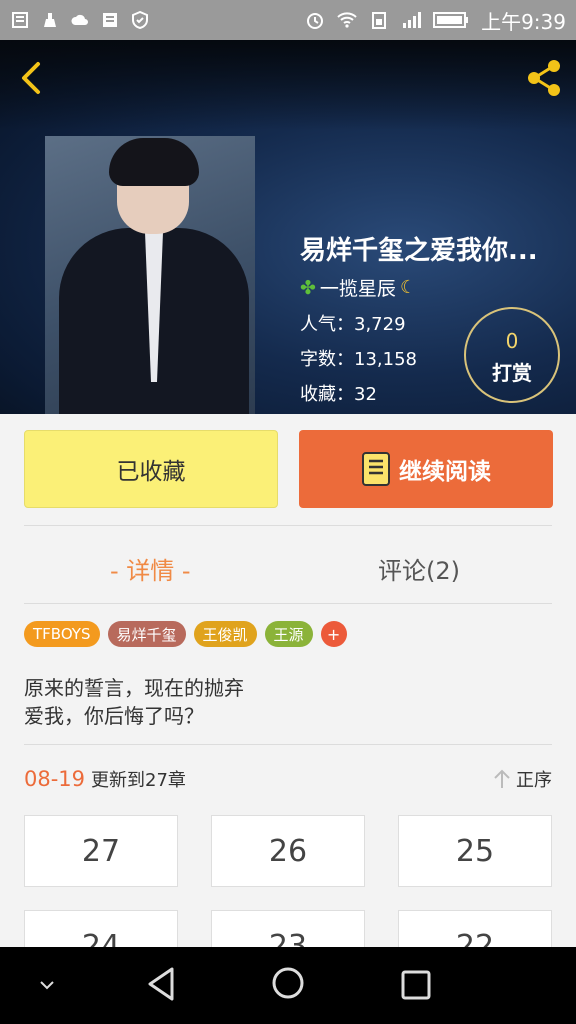 The width and height of the screenshot is (576, 1024). Describe the element at coordinates (288, 634) in the screenshot. I see `tag-item: 王源` at that location.